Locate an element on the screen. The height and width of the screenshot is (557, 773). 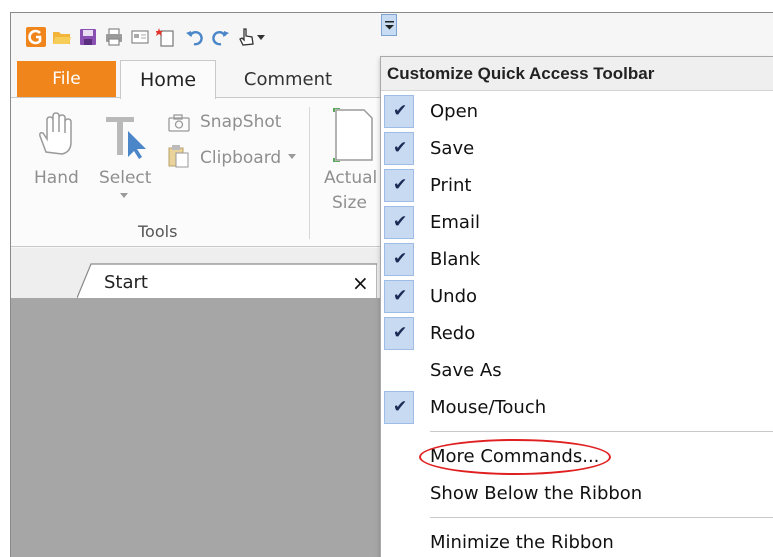
actual-size-icon is located at coordinates (353, 135).